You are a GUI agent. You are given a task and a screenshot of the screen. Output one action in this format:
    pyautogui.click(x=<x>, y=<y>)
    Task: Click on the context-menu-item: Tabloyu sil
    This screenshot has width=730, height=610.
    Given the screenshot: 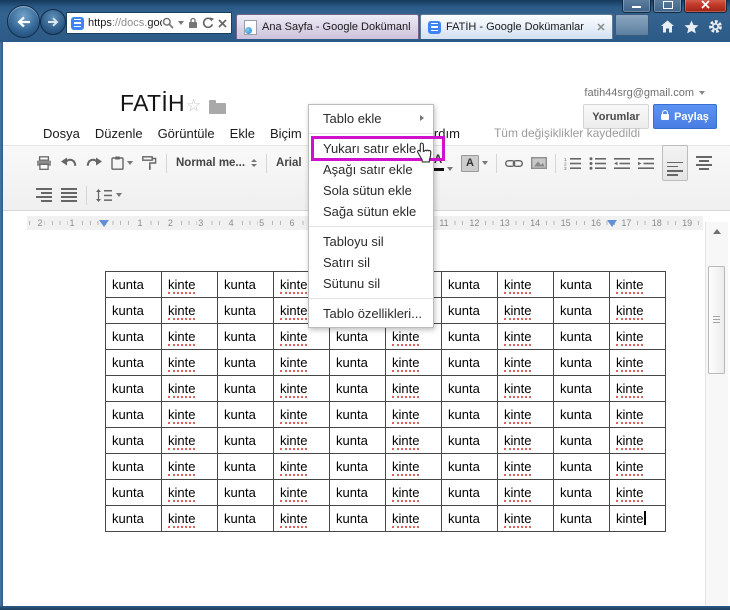 What is the action you would take?
    pyautogui.click(x=371, y=241)
    